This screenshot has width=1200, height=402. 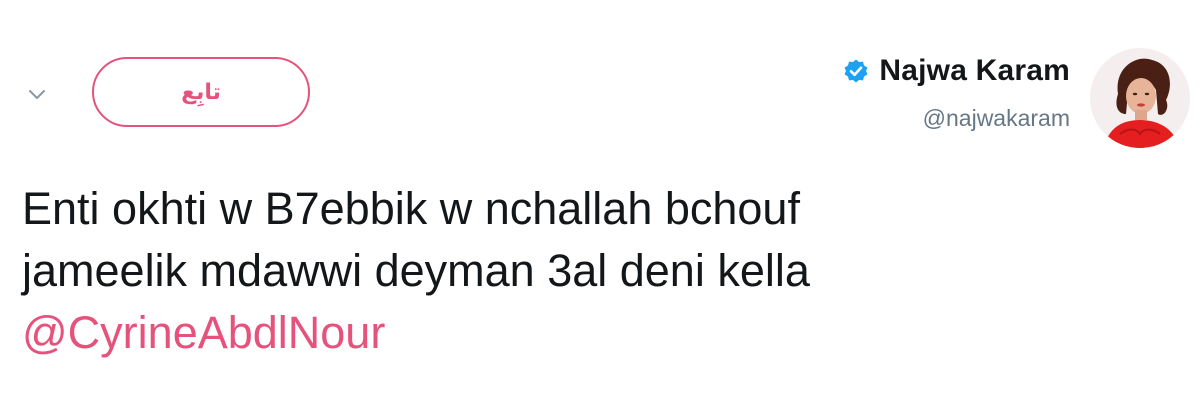 I want to click on mention-link: @CyrineAbdlNour, so click(x=572, y=333).